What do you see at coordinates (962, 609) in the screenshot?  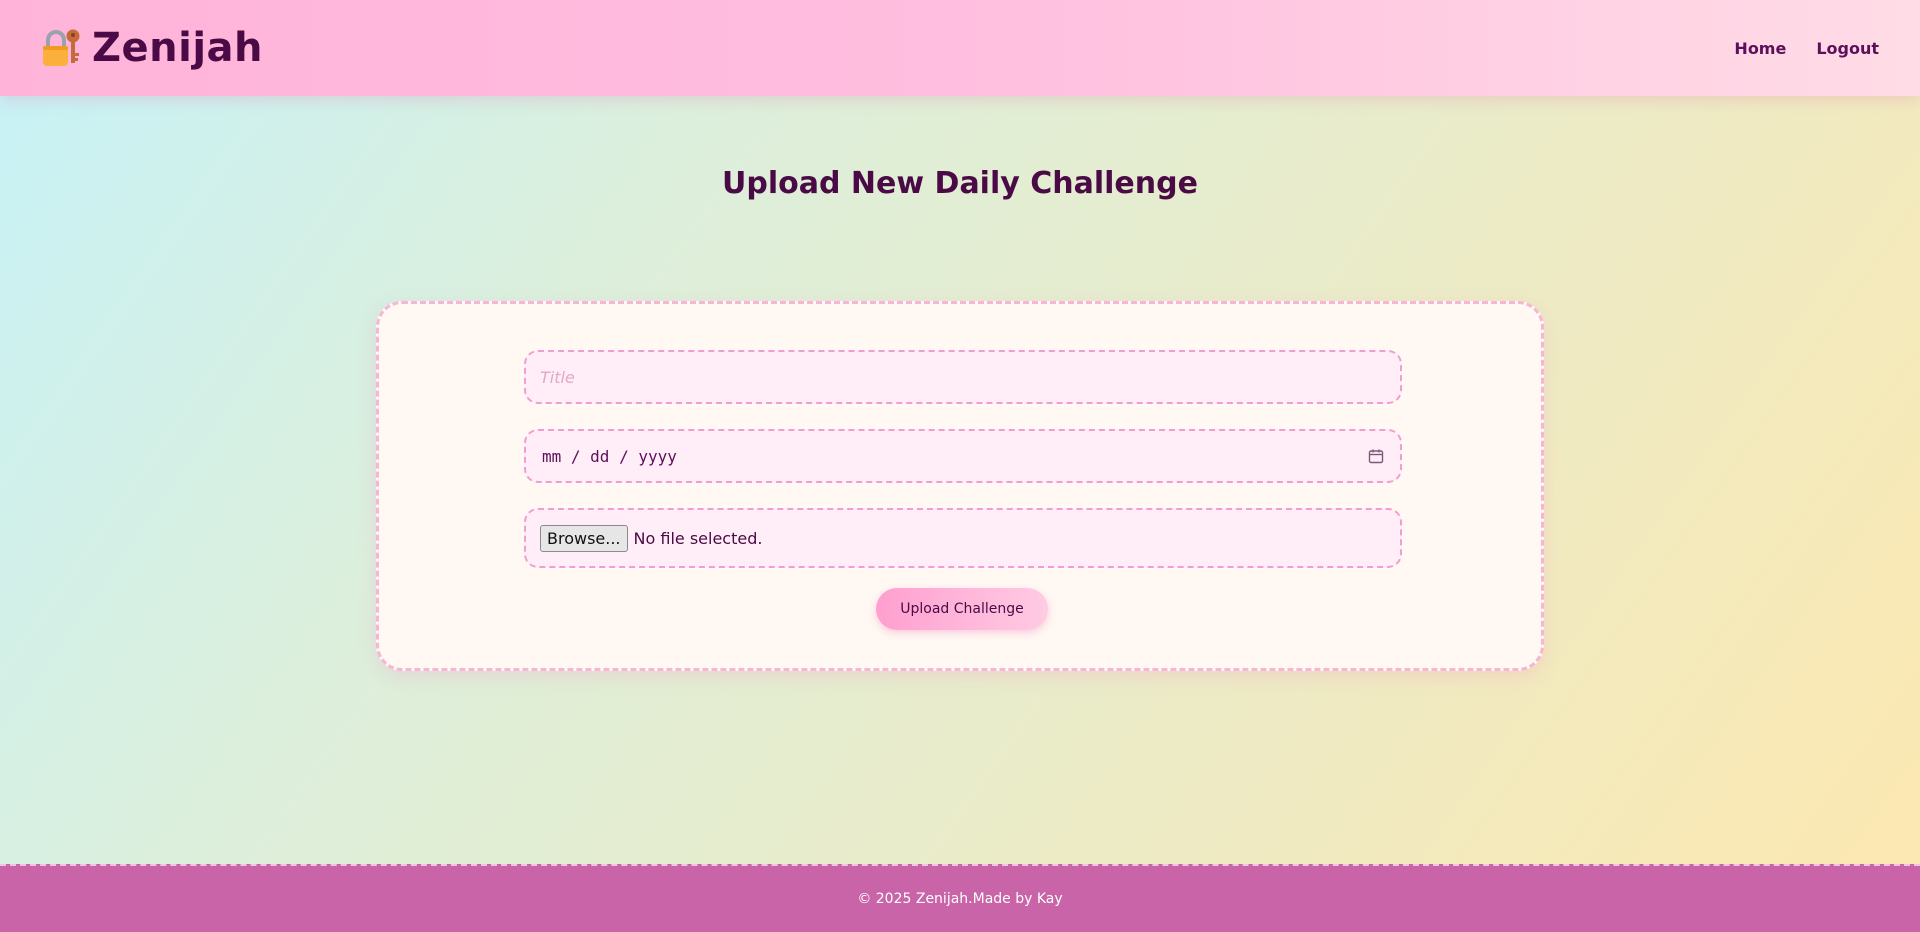 I see `upload-challenge-button: Upload Challenge` at bounding box center [962, 609].